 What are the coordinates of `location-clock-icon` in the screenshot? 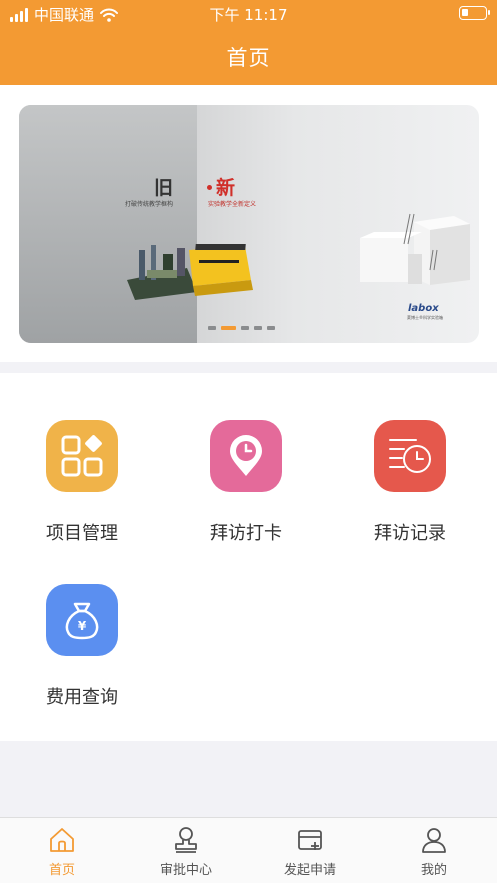 It's located at (246, 456).